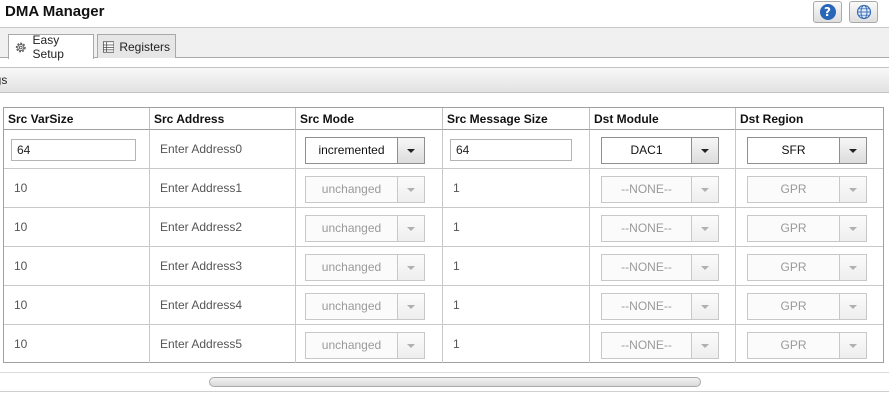 Image resolution: width=889 pixels, height=400 pixels. I want to click on src-varsize-input, so click(73, 150).